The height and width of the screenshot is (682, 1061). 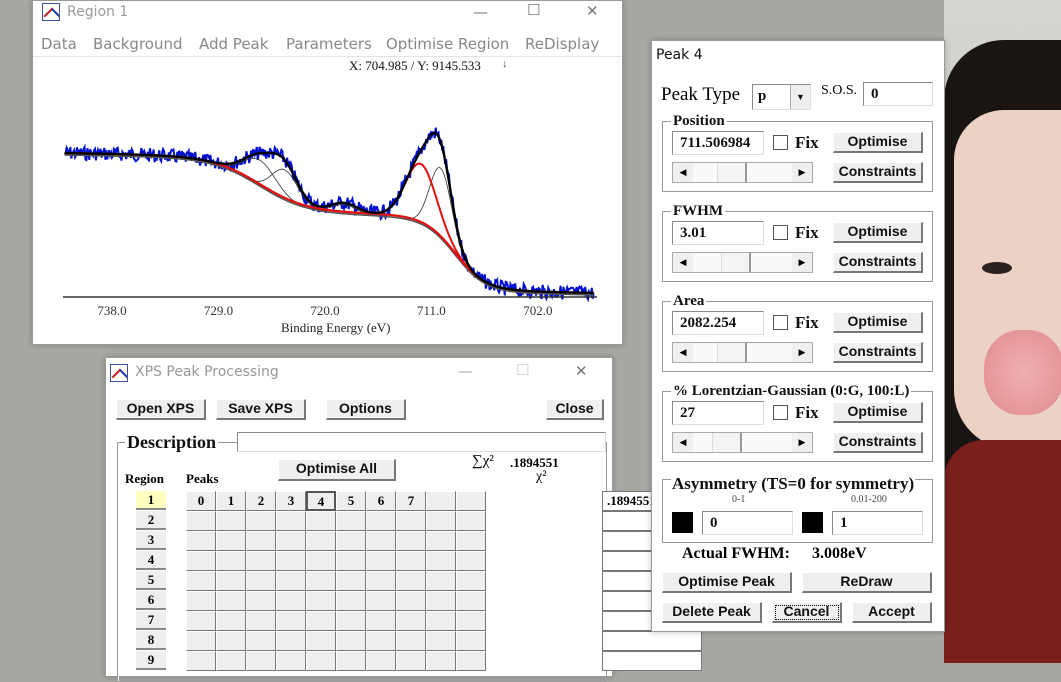 What do you see at coordinates (231, 501) in the screenshot?
I see `peak-header-1: 1` at bounding box center [231, 501].